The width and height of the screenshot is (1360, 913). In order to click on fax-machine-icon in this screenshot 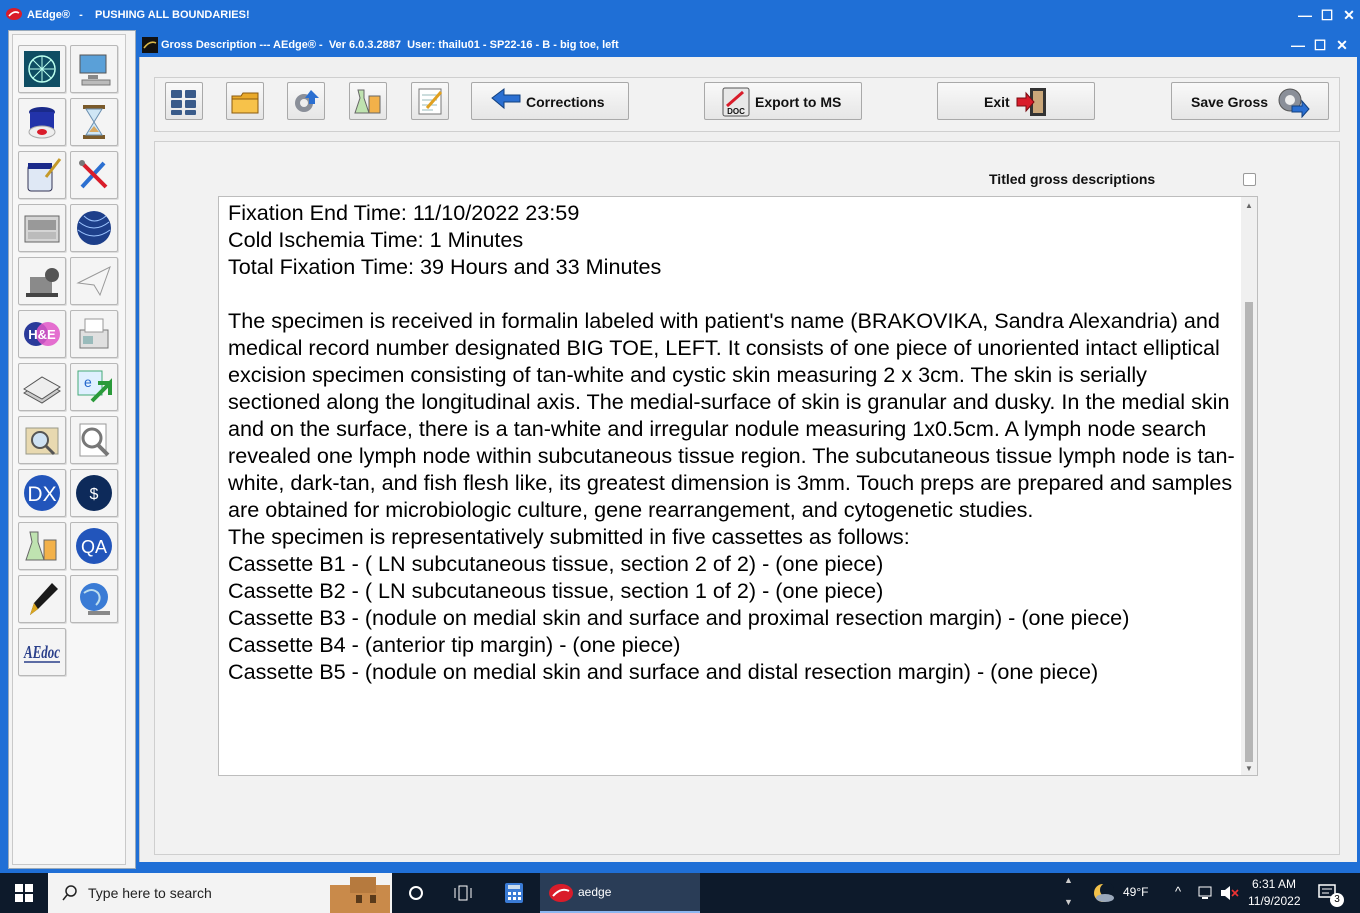, I will do `click(94, 333)`.